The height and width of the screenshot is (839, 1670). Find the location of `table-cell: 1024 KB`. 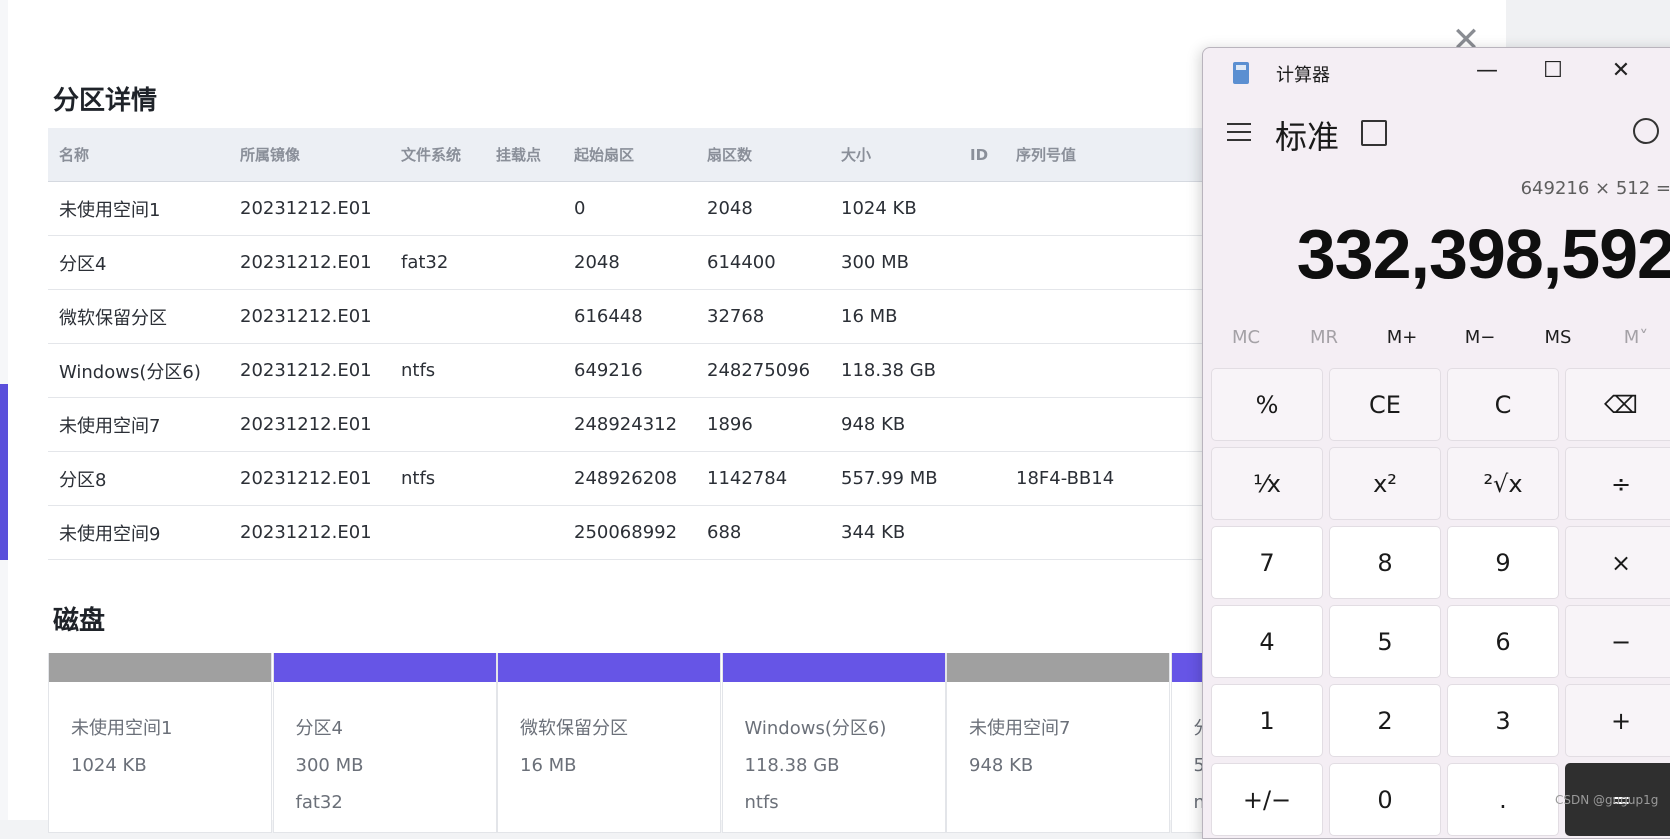

table-cell: 1024 KB is located at coordinates (894, 208).